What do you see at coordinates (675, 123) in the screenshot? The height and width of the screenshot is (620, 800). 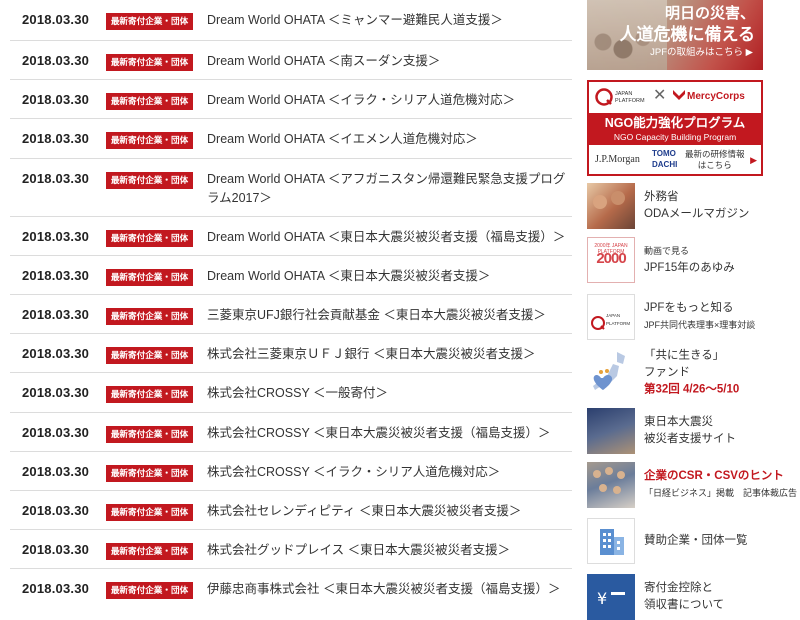 I see `ngo-program-title: NGO能力強化プログラム` at bounding box center [675, 123].